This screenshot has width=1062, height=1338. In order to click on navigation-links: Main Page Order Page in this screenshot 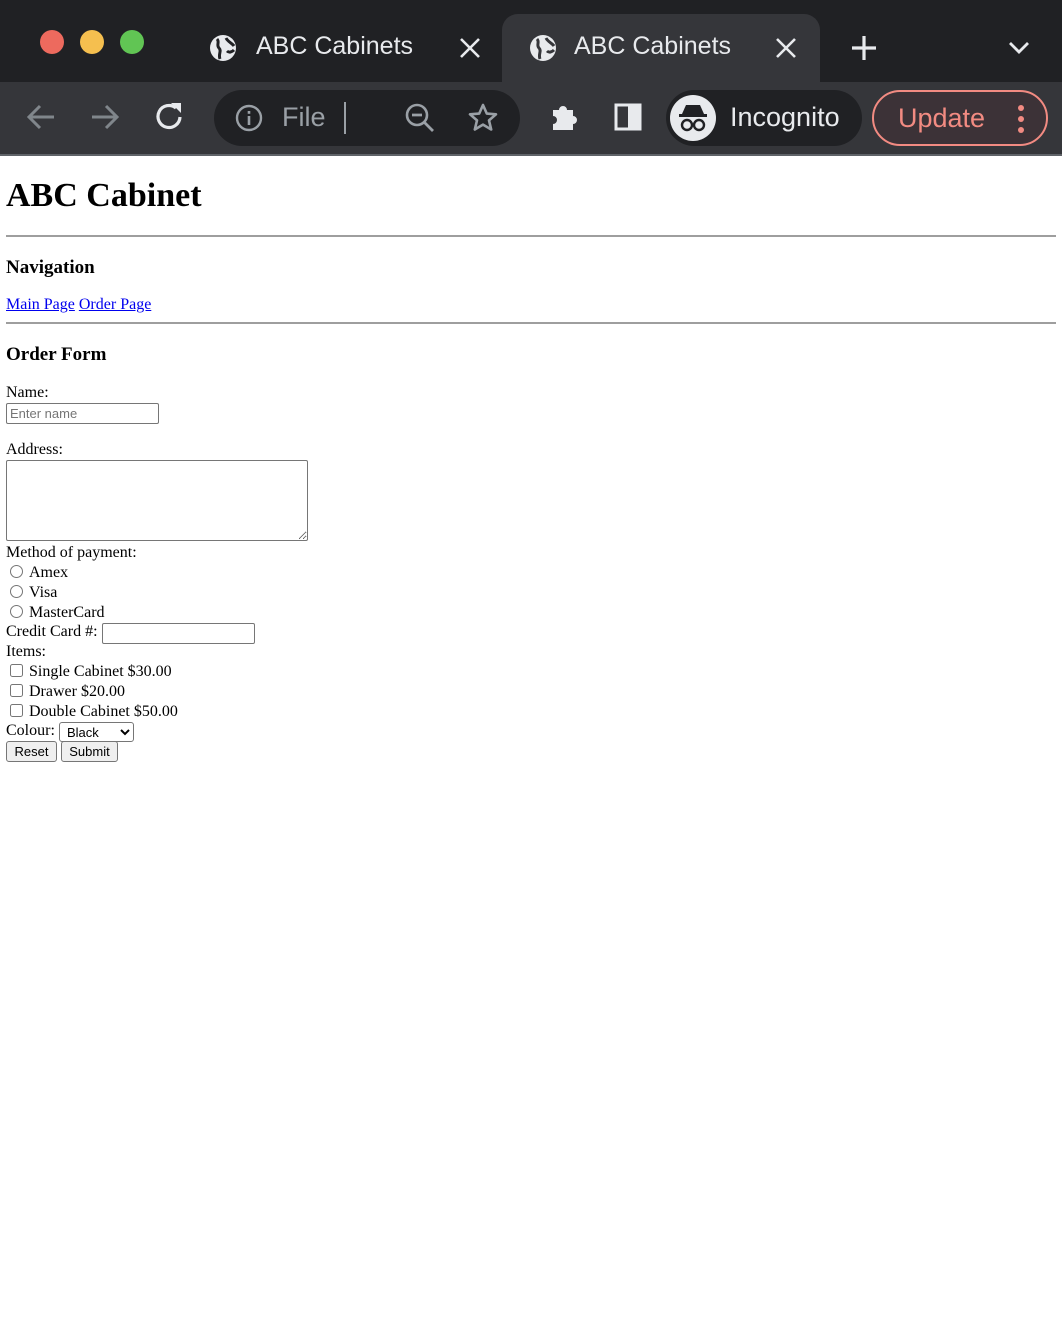, I will do `click(78, 305)`.